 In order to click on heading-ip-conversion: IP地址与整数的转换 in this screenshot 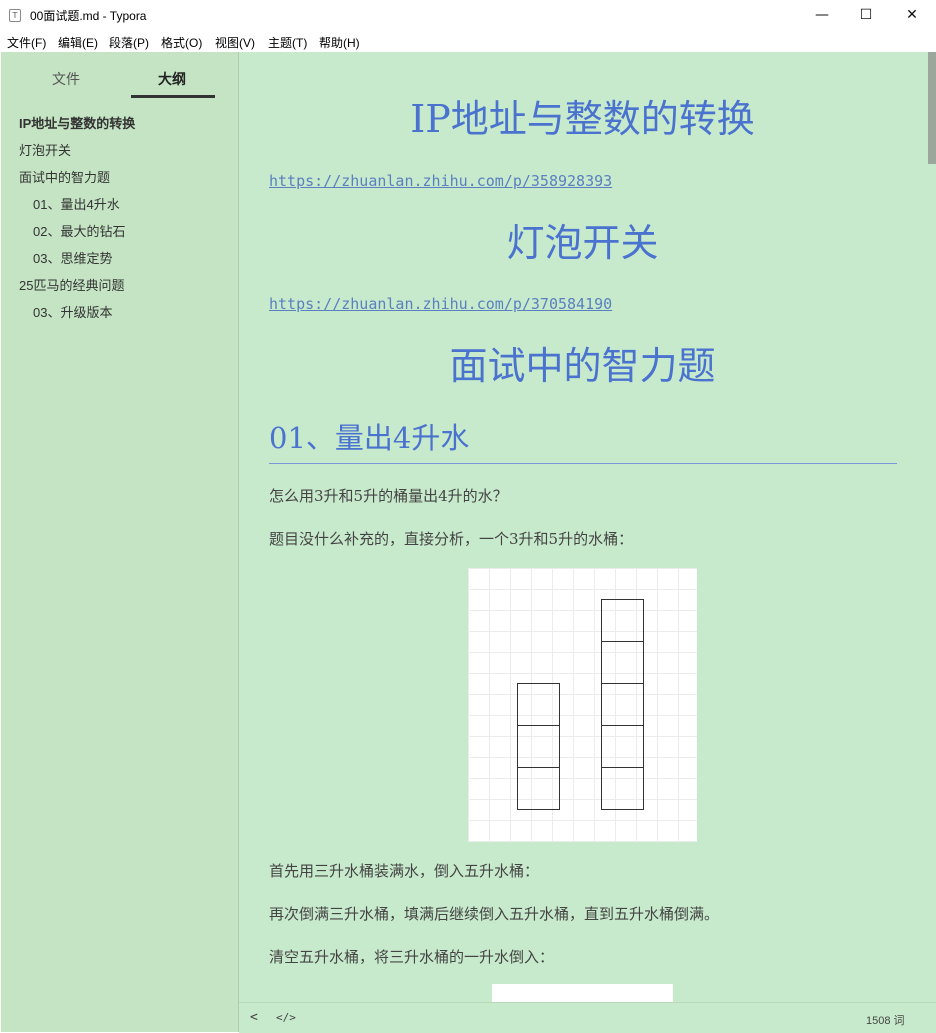, I will do `click(582, 119)`.